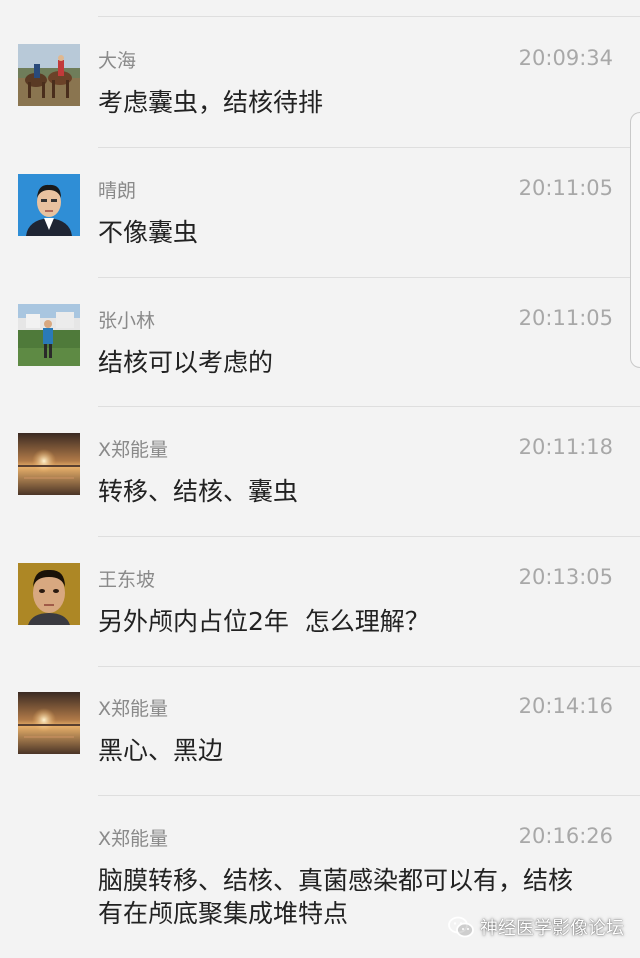 The height and width of the screenshot is (958, 640). I want to click on message-text: 结核可以考虑的, so click(186, 362).